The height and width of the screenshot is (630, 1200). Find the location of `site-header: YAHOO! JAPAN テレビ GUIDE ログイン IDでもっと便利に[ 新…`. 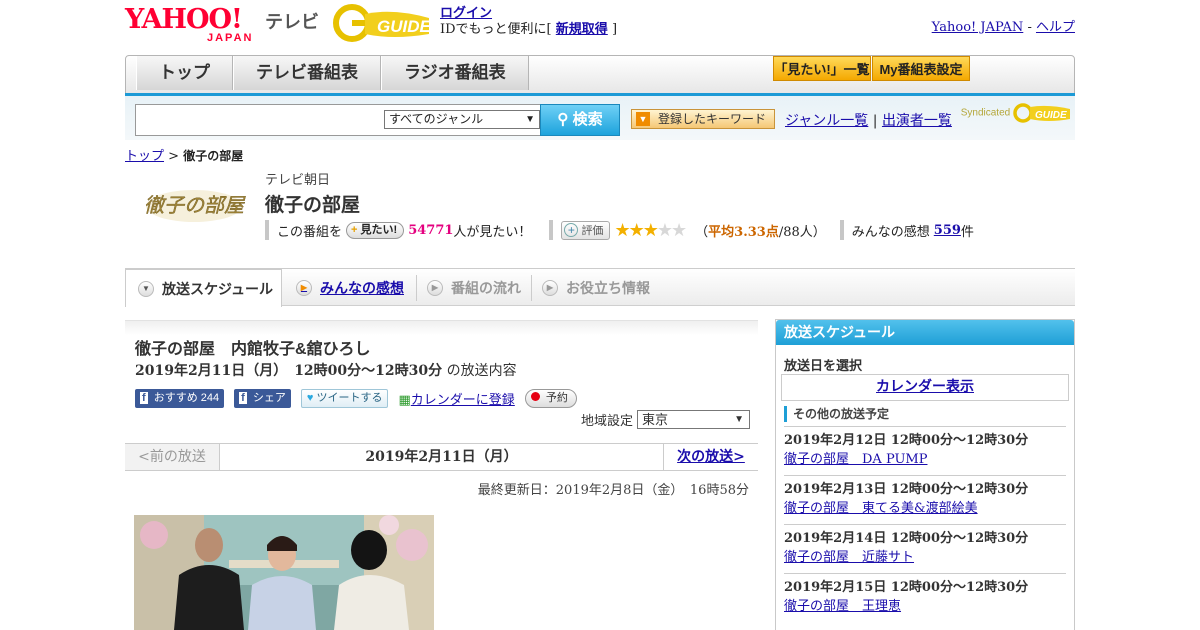

site-header: YAHOO! JAPAN テレビ GUIDE ログイン IDでもっと便利に[ 新… is located at coordinates (600, 26).